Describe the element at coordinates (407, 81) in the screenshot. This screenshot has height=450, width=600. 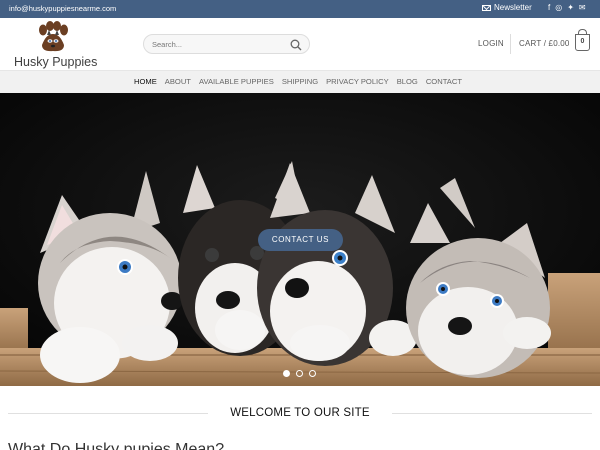
I see `nav-item-blog: BLOG` at that location.